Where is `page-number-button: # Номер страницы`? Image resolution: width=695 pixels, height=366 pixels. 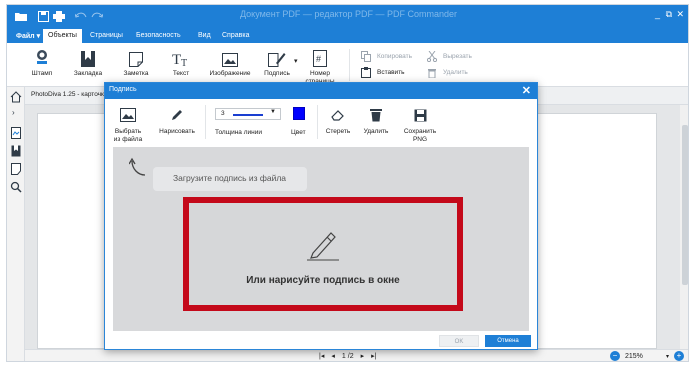 page-number-button: # Номер страницы is located at coordinates (320, 66).